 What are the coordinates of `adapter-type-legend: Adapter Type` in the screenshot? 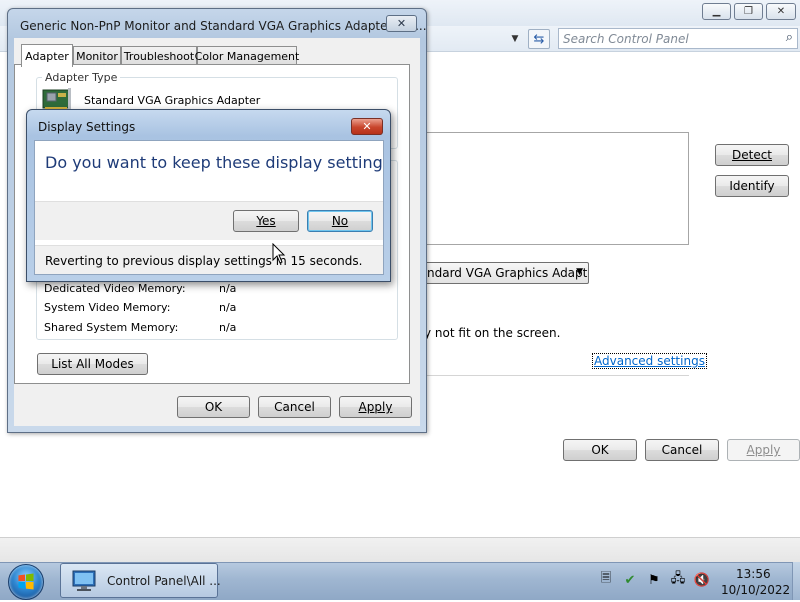 It's located at (81, 77).